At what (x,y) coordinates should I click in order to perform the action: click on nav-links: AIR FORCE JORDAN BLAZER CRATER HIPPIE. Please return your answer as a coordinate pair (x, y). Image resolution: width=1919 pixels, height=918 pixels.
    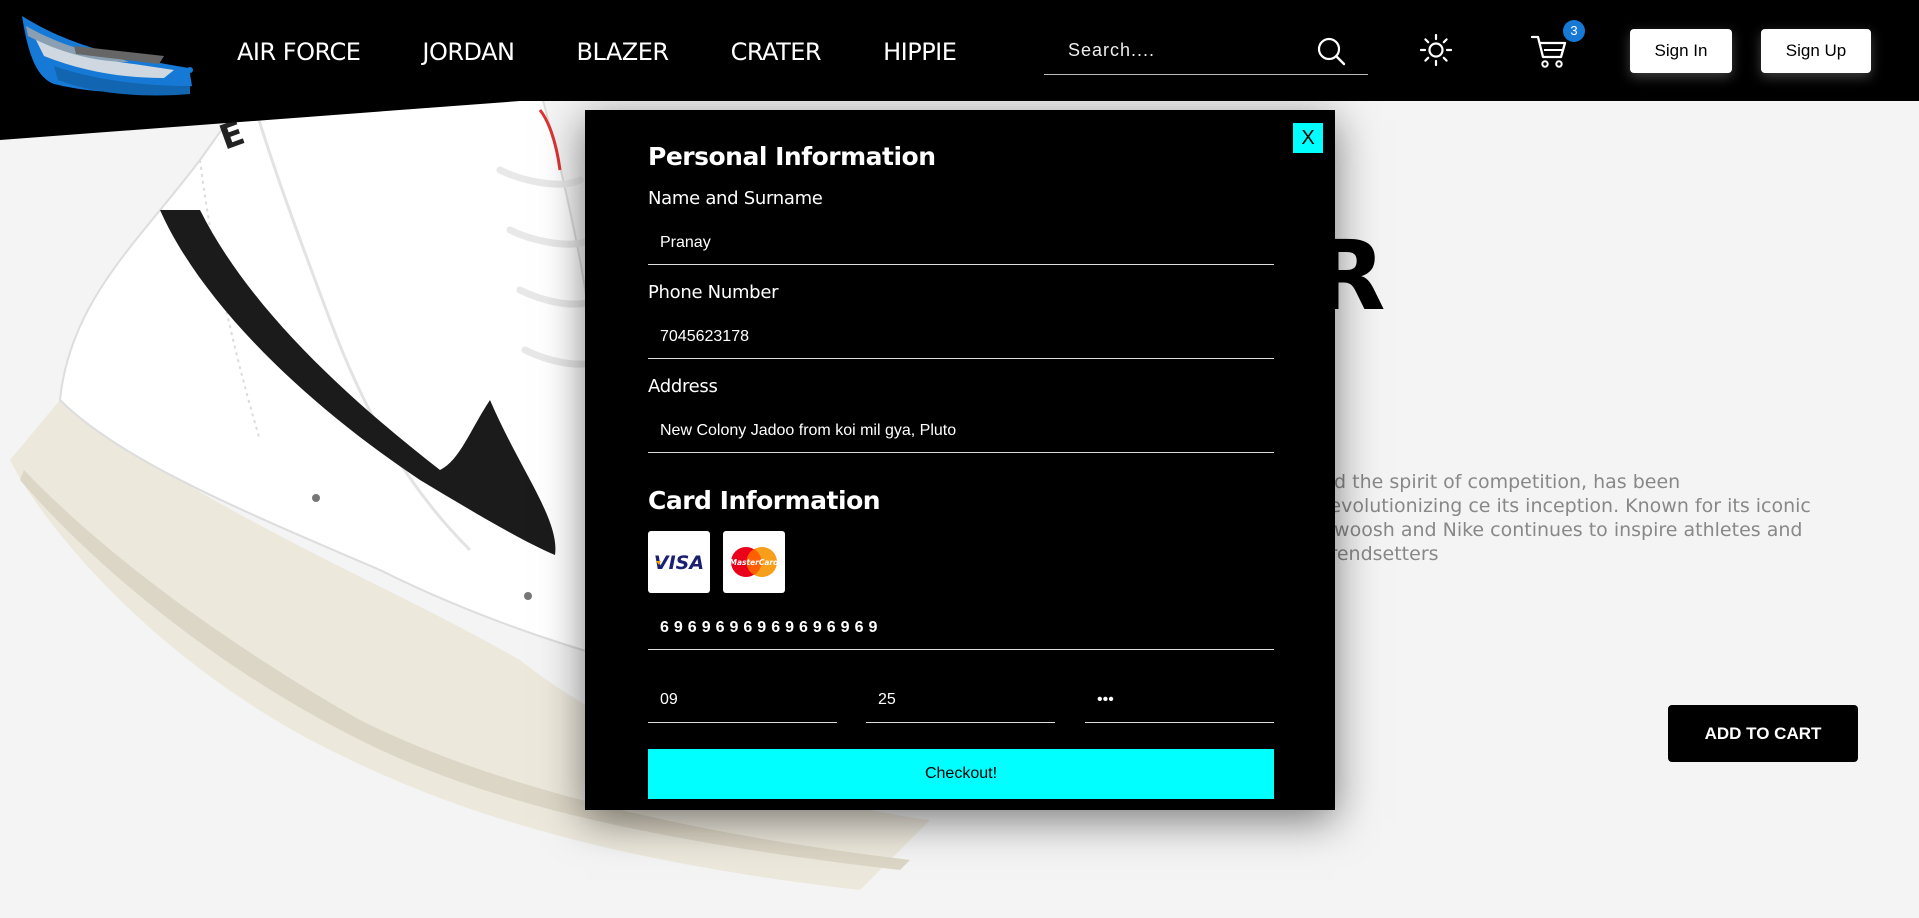
    Looking at the image, I should click on (627, 52).